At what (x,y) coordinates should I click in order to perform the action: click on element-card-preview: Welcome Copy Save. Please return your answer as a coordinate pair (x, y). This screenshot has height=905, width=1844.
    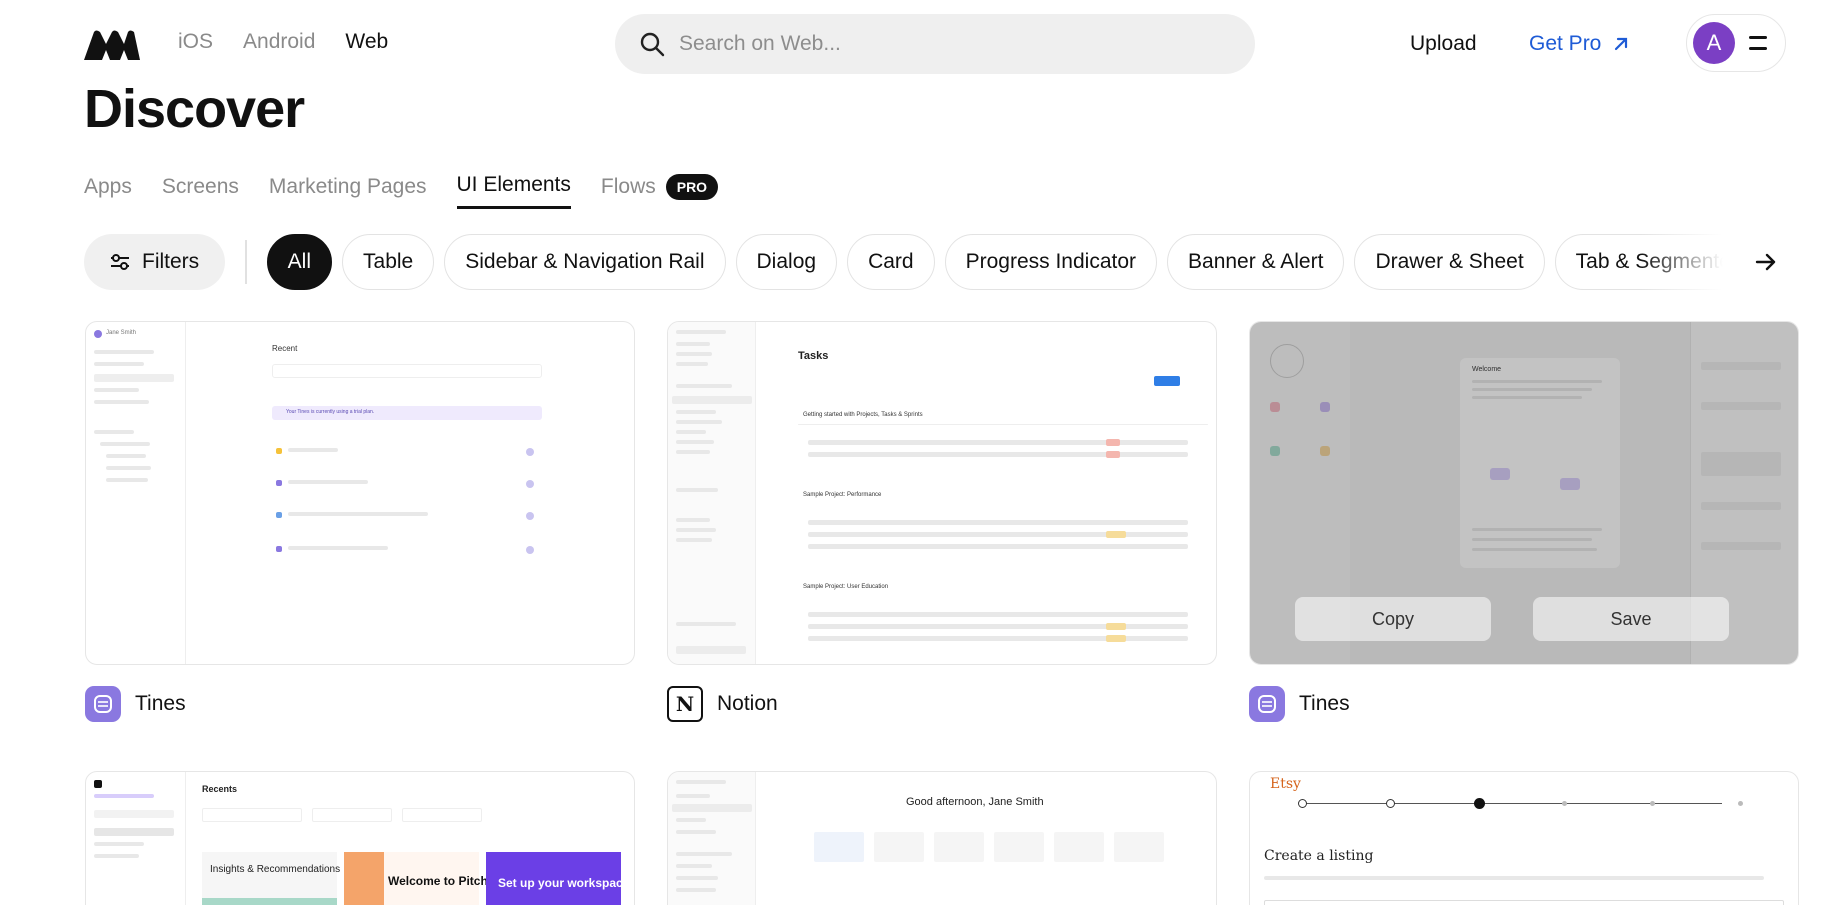
    Looking at the image, I should click on (1524, 493).